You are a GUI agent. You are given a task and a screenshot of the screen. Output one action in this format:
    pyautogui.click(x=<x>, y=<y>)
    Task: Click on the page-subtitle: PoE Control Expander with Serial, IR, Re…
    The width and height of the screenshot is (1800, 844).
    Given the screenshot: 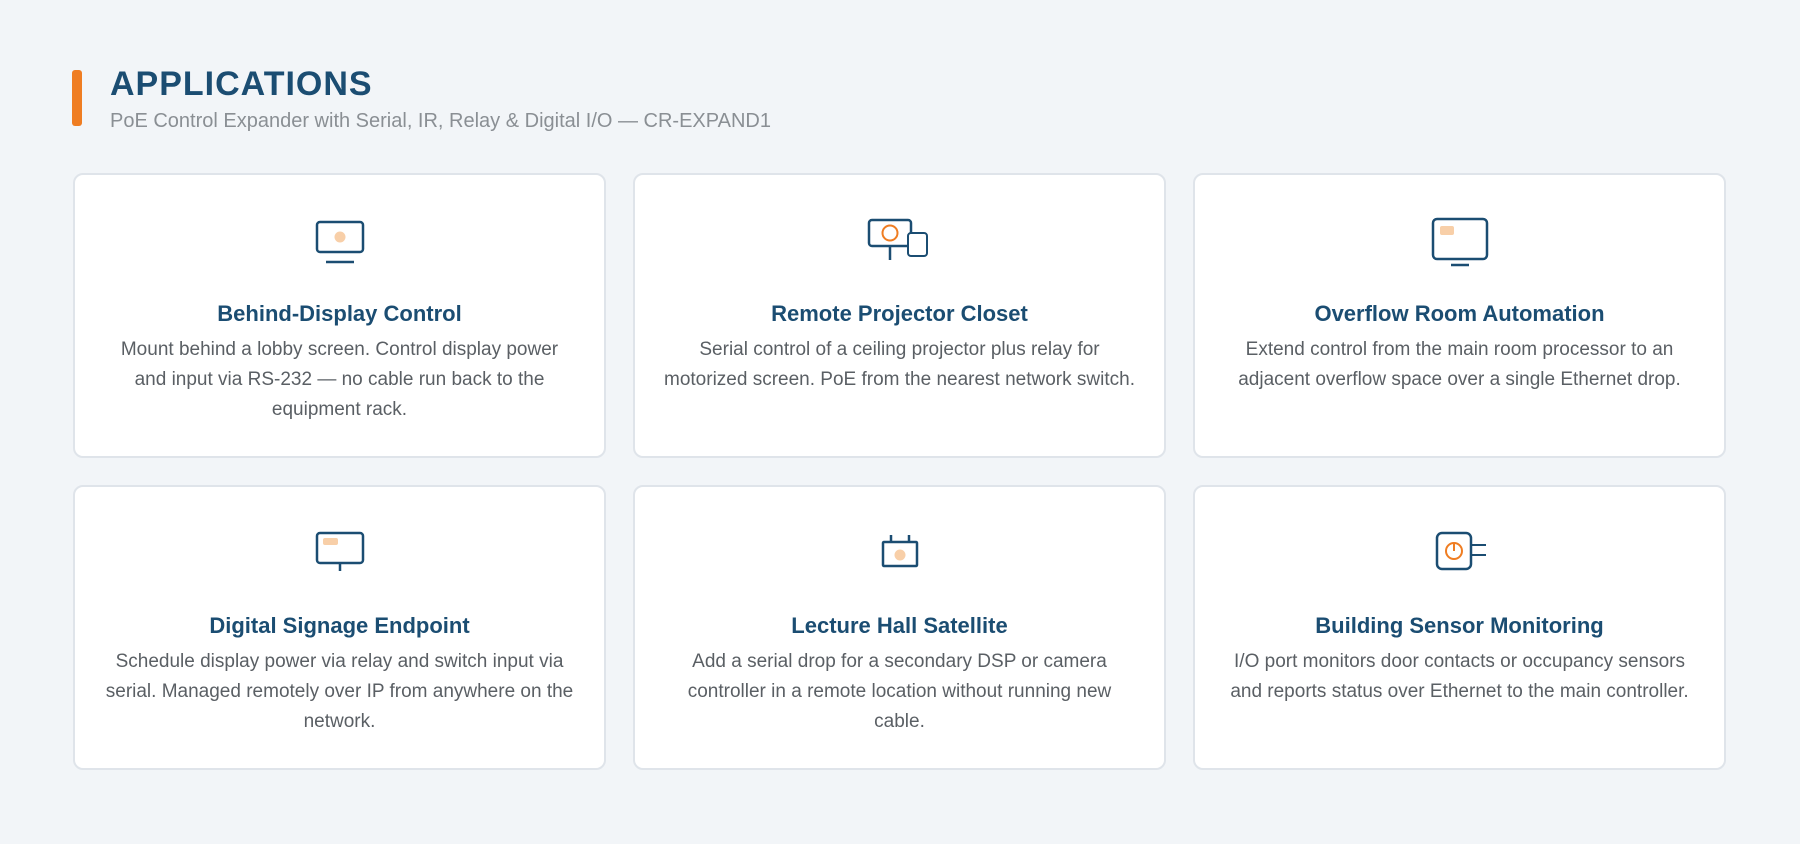 What is the action you would take?
    pyautogui.click(x=440, y=121)
    